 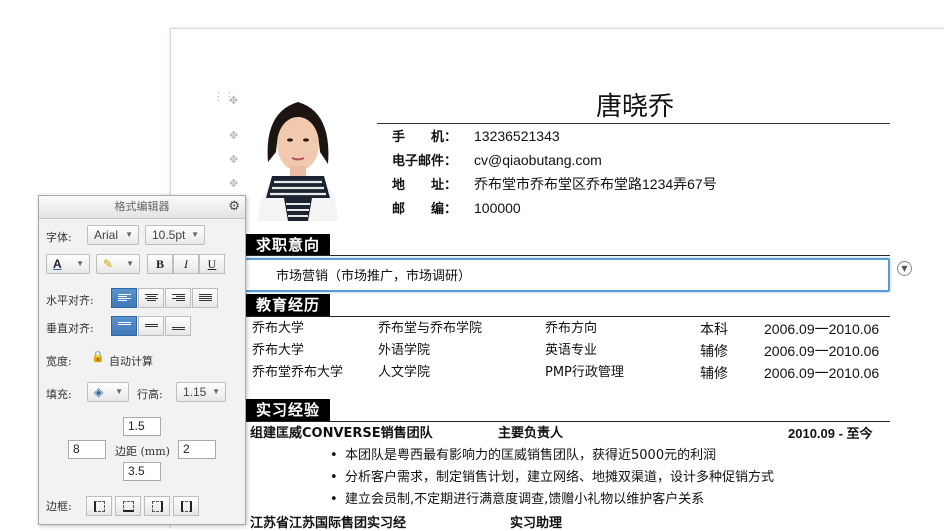 What do you see at coordinates (714, 329) in the screenshot?
I see `edu-degree: 本科` at bounding box center [714, 329].